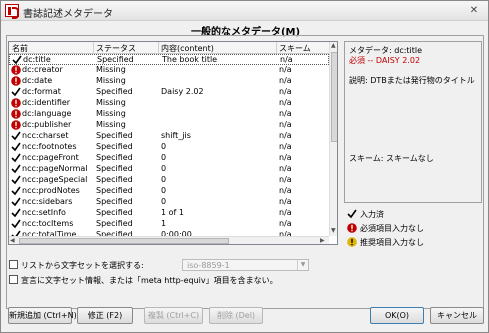 The width and height of the screenshot is (489, 333). What do you see at coordinates (172, 212) in the screenshot?
I see `cell-content: 1 of 1` at bounding box center [172, 212].